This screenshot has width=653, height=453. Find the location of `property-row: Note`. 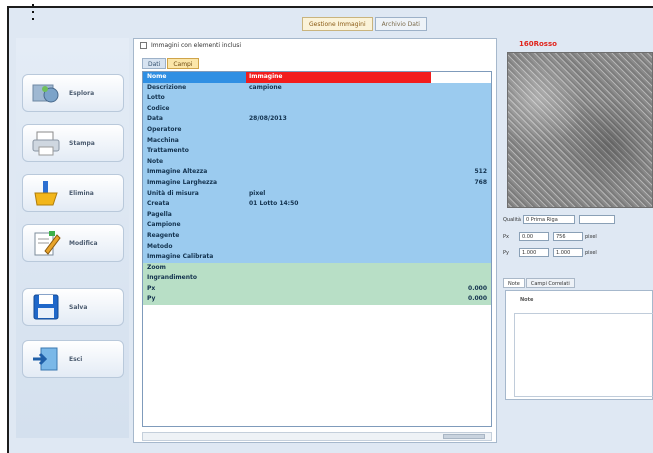

property-row: Note is located at coordinates (317, 162).